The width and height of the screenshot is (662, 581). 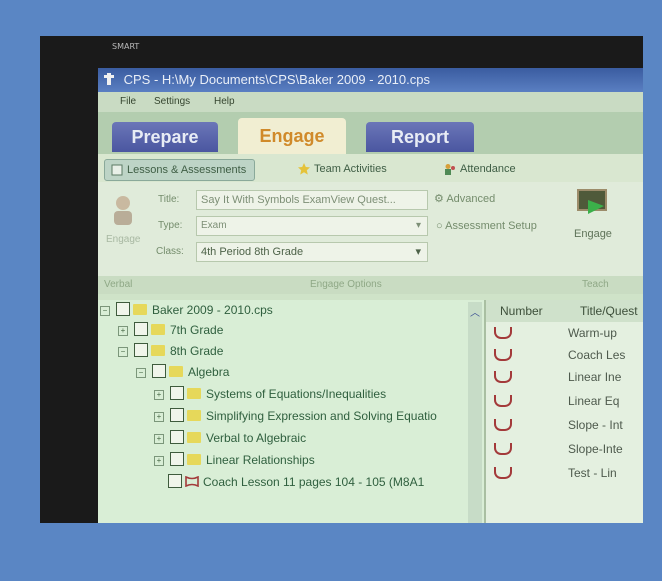 I want to click on class-select: 4th Period 8th Grade ▾, so click(x=312, y=252).